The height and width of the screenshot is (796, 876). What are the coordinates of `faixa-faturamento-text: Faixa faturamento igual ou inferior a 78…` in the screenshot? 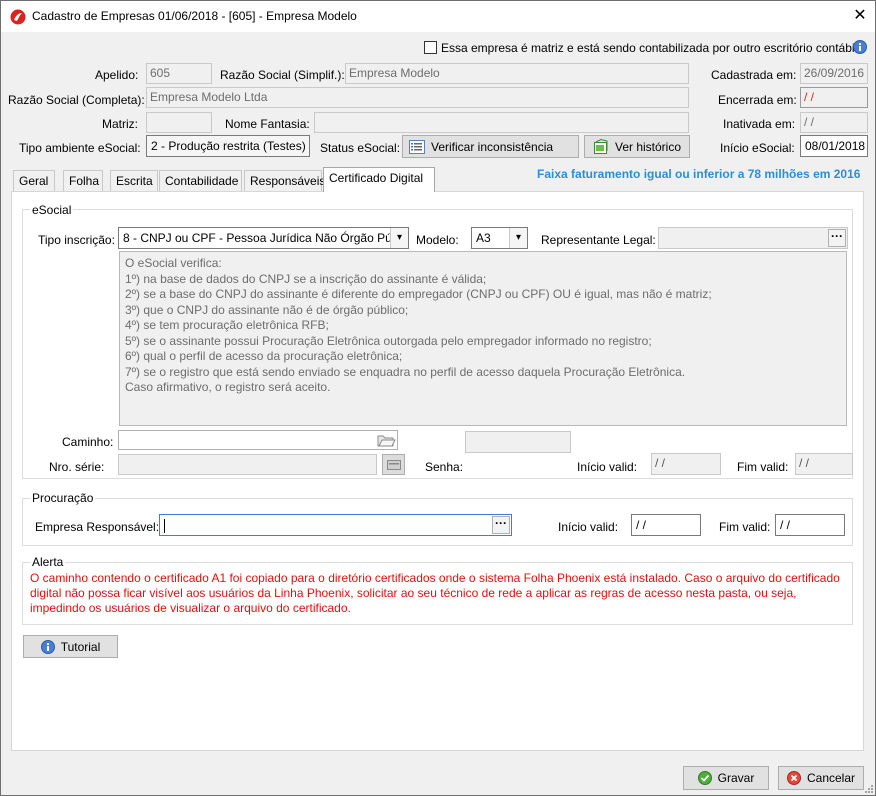 It's located at (699, 174).